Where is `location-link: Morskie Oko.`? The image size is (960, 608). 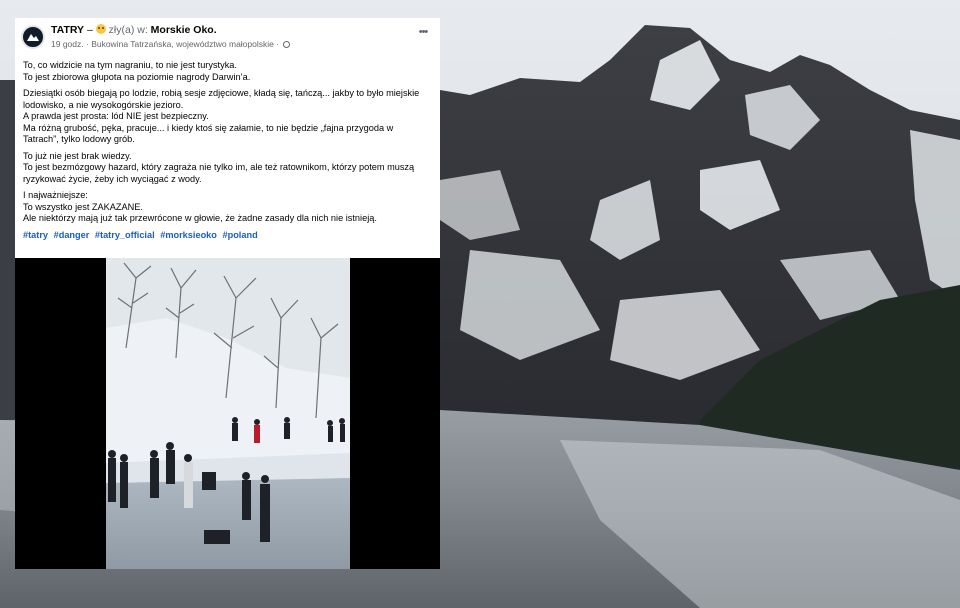
location-link: Morskie Oko. is located at coordinates (184, 30).